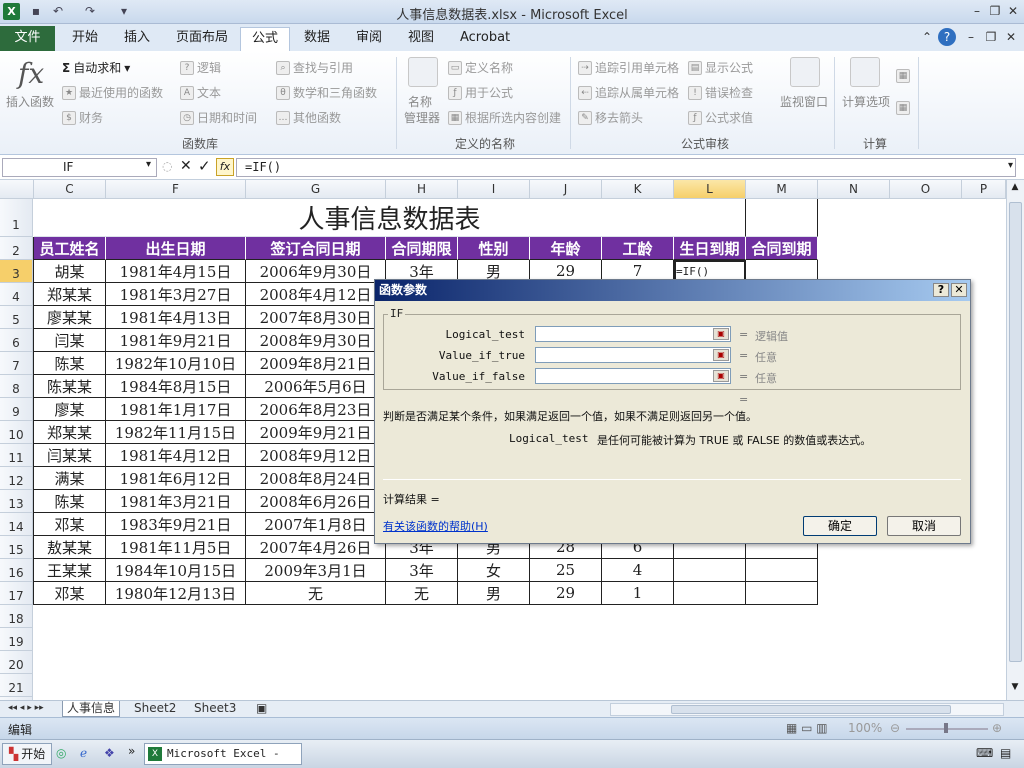 This screenshot has width=1024, height=768. What do you see at coordinates (17, 189) in the screenshot?
I see `select-all-corner` at bounding box center [17, 189].